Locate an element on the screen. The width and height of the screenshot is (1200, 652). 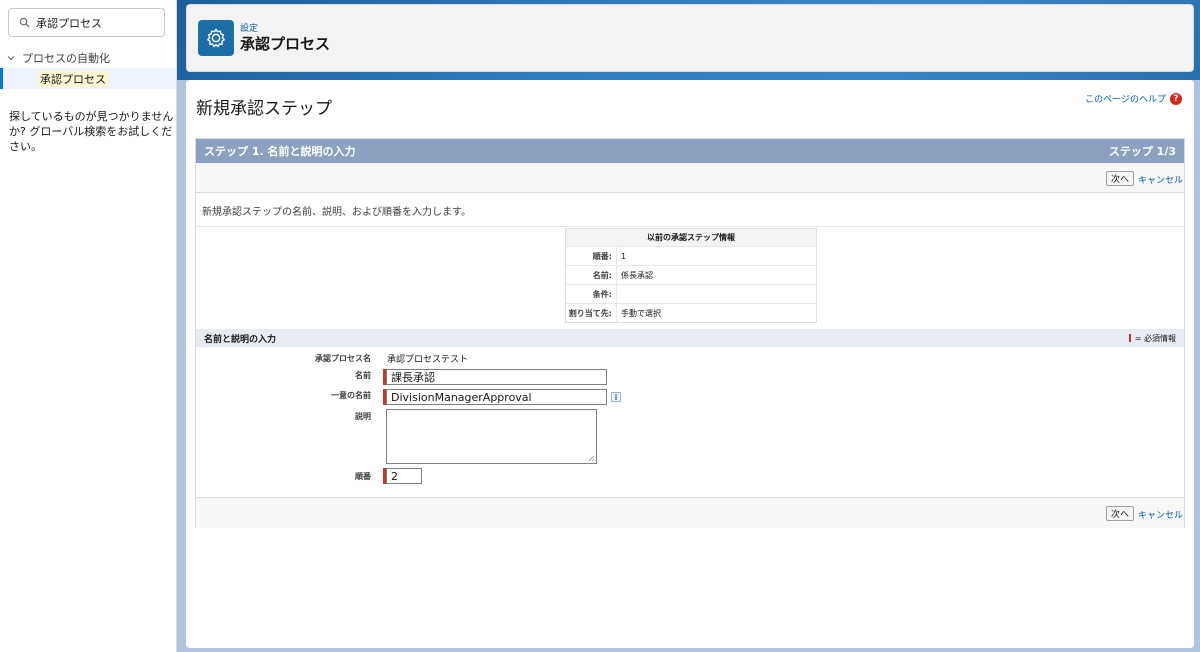
table-row-value: 係長承認 is located at coordinates (716, 275).